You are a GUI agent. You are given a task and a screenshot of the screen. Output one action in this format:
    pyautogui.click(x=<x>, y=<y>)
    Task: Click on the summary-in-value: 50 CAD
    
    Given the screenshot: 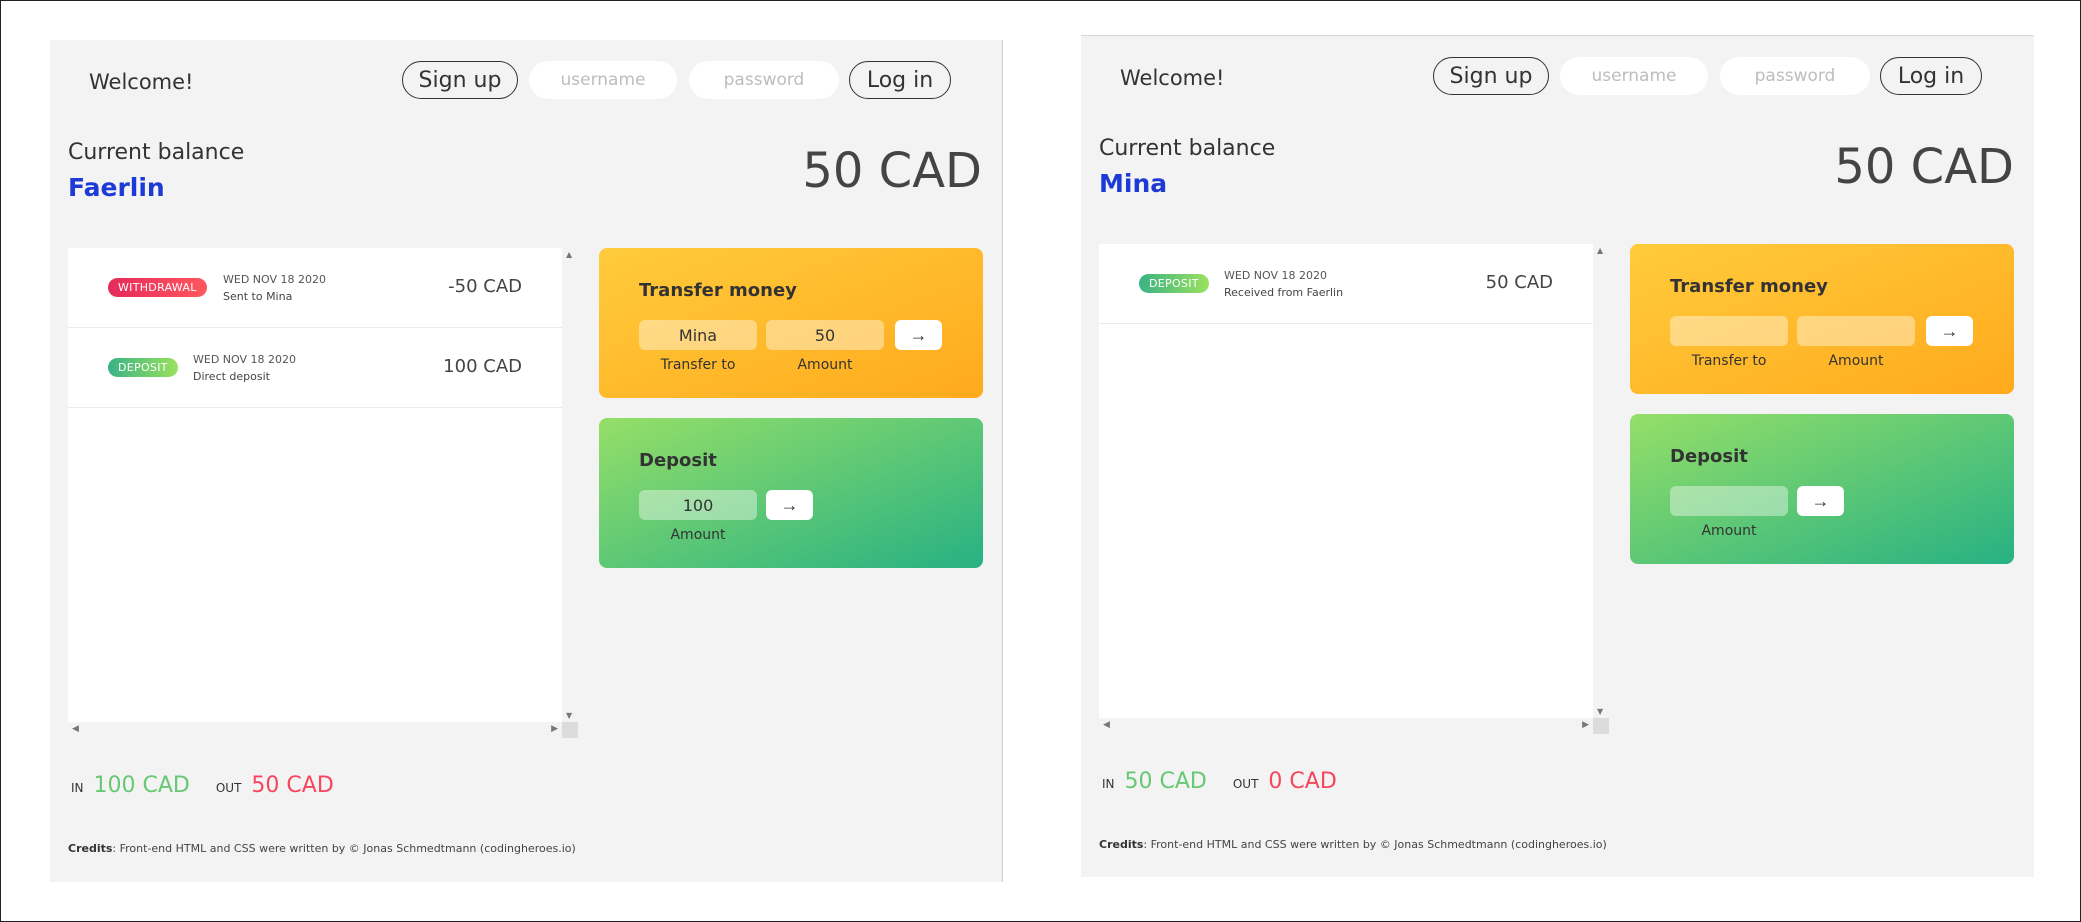 What is the action you would take?
    pyautogui.click(x=1165, y=781)
    